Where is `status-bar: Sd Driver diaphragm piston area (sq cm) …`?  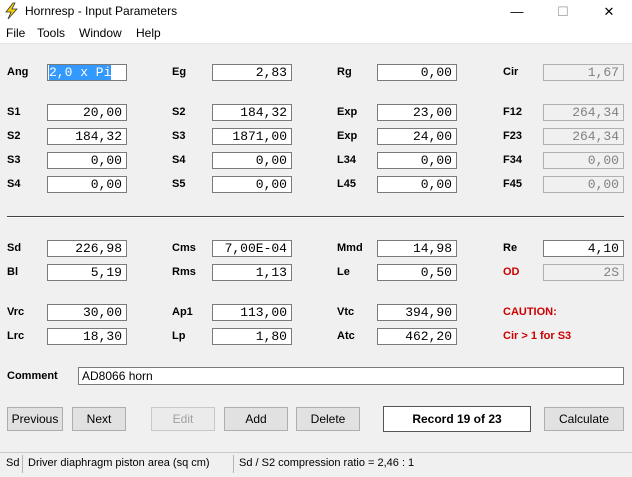
status-bar: Sd Driver diaphragm piston area (sq cm) … is located at coordinates (316, 464).